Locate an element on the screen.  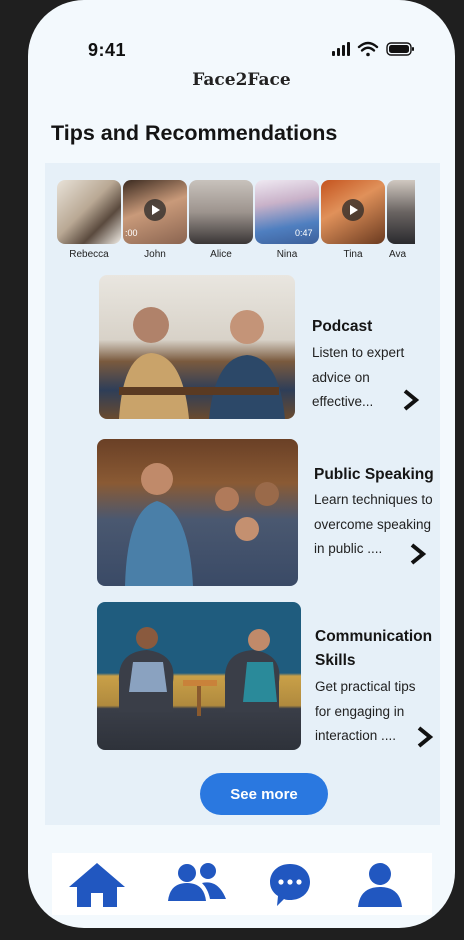
story-name: Ava is located at coordinates (398, 254).